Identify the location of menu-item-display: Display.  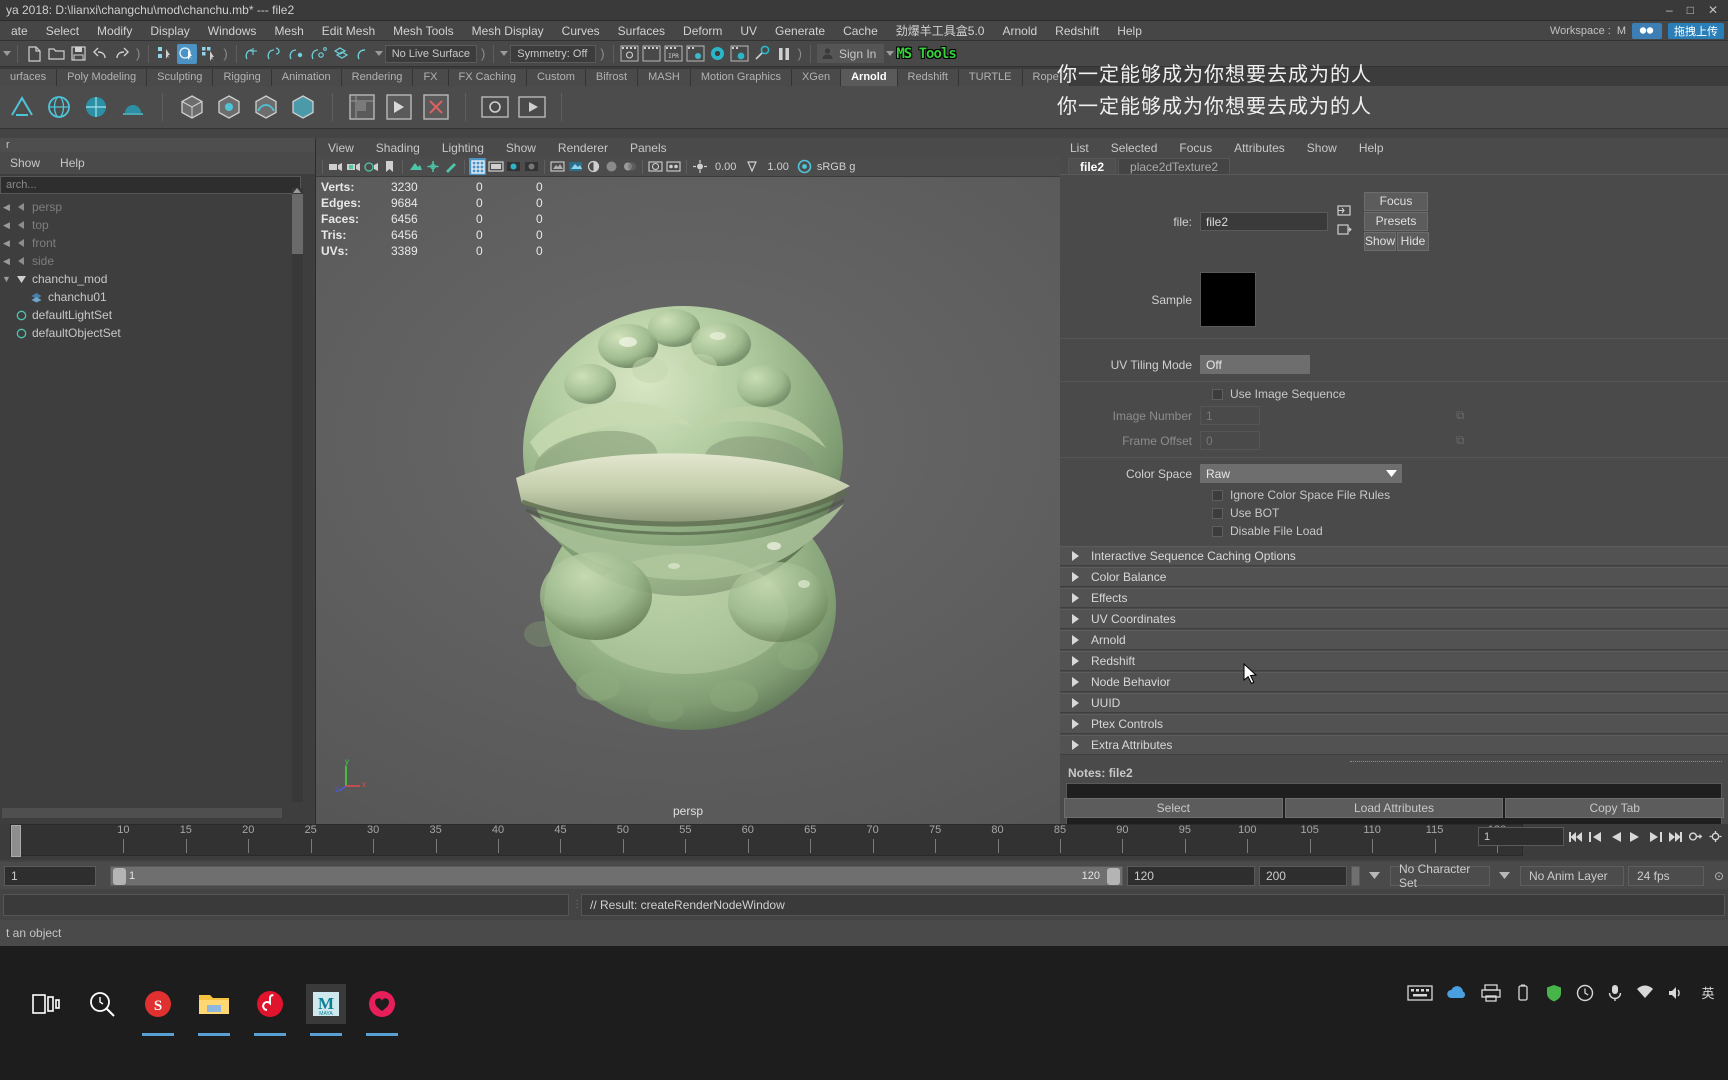
(169, 31).